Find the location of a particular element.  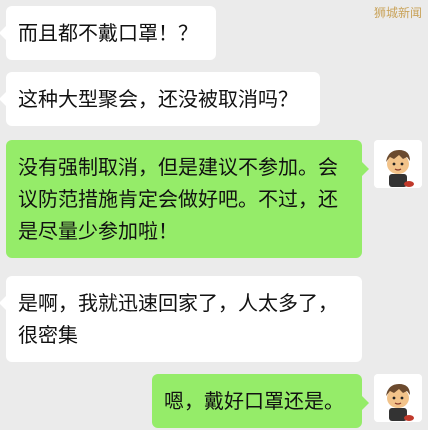

message-bubble-outgoing: 嗯，戴好口罩还是。 is located at coordinates (260, 401).